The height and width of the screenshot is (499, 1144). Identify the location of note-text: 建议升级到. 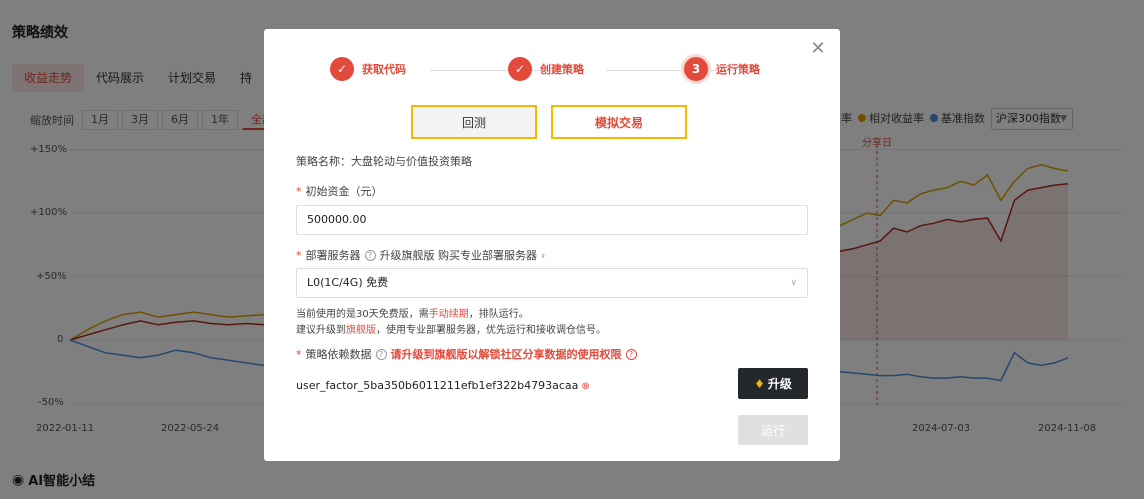
(321, 330).